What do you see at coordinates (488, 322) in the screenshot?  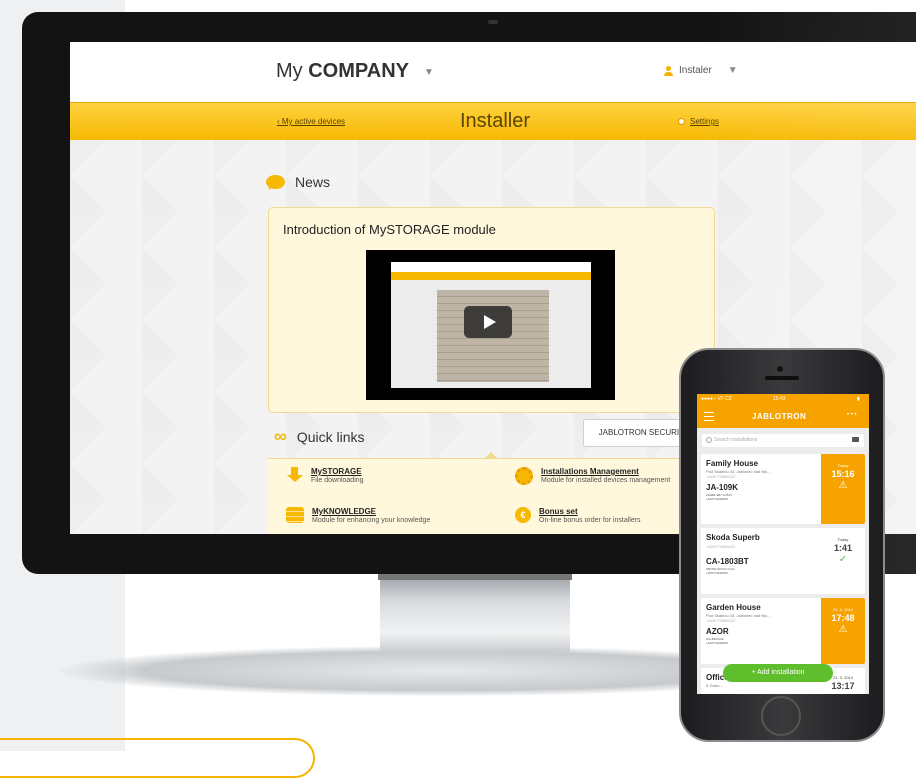 I see `play-icon` at bounding box center [488, 322].